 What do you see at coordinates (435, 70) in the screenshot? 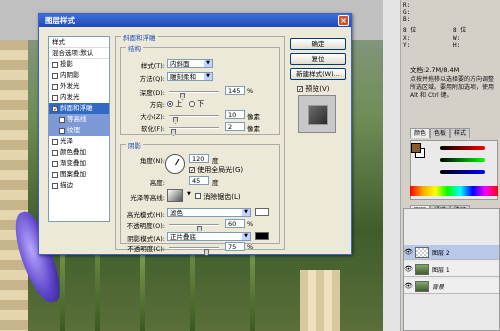
I see `doc-size: 文档:2.7M/8.4M` at bounding box center [435, 70].